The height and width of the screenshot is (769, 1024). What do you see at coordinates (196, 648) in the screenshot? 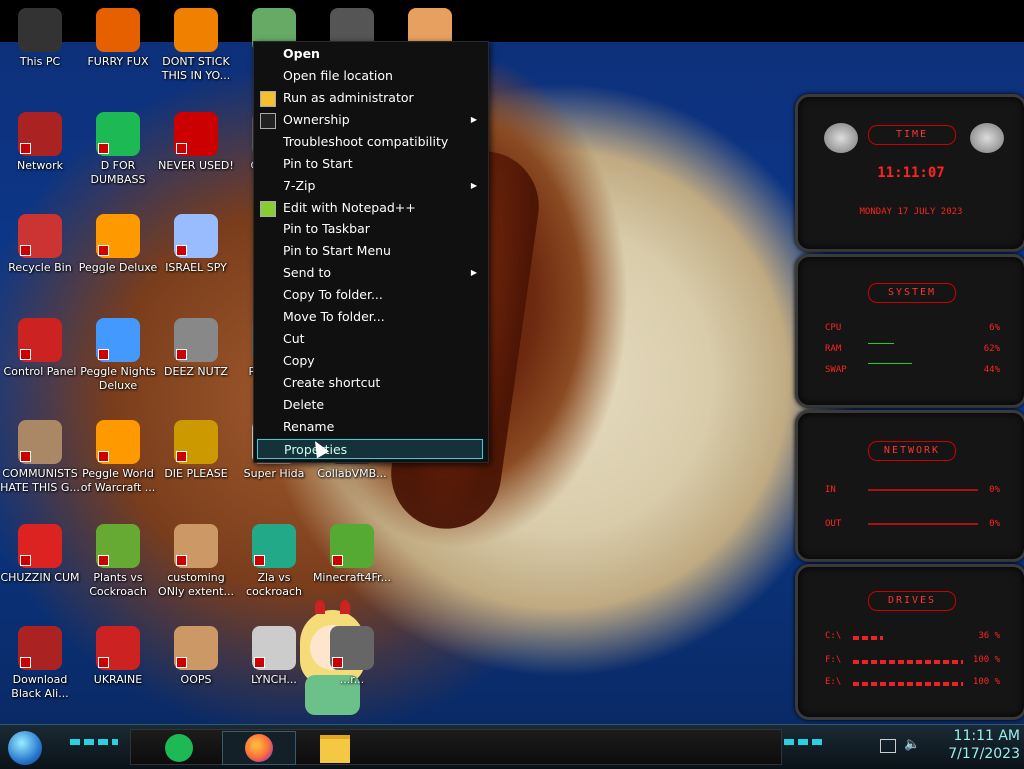
I see `portrait-icon` at bounding box center [196, 648].